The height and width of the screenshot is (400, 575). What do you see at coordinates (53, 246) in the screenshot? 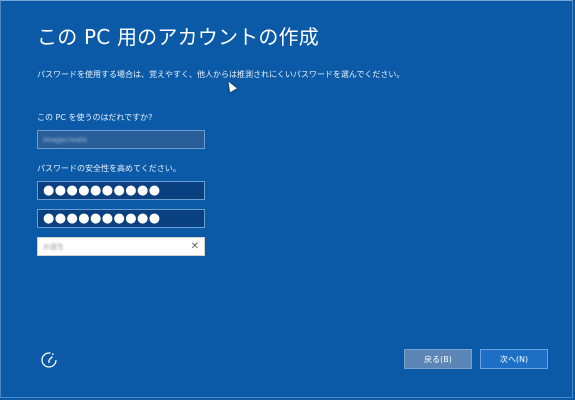
I see `password-hint-value: お誕生` at bounding box center [53, 246].